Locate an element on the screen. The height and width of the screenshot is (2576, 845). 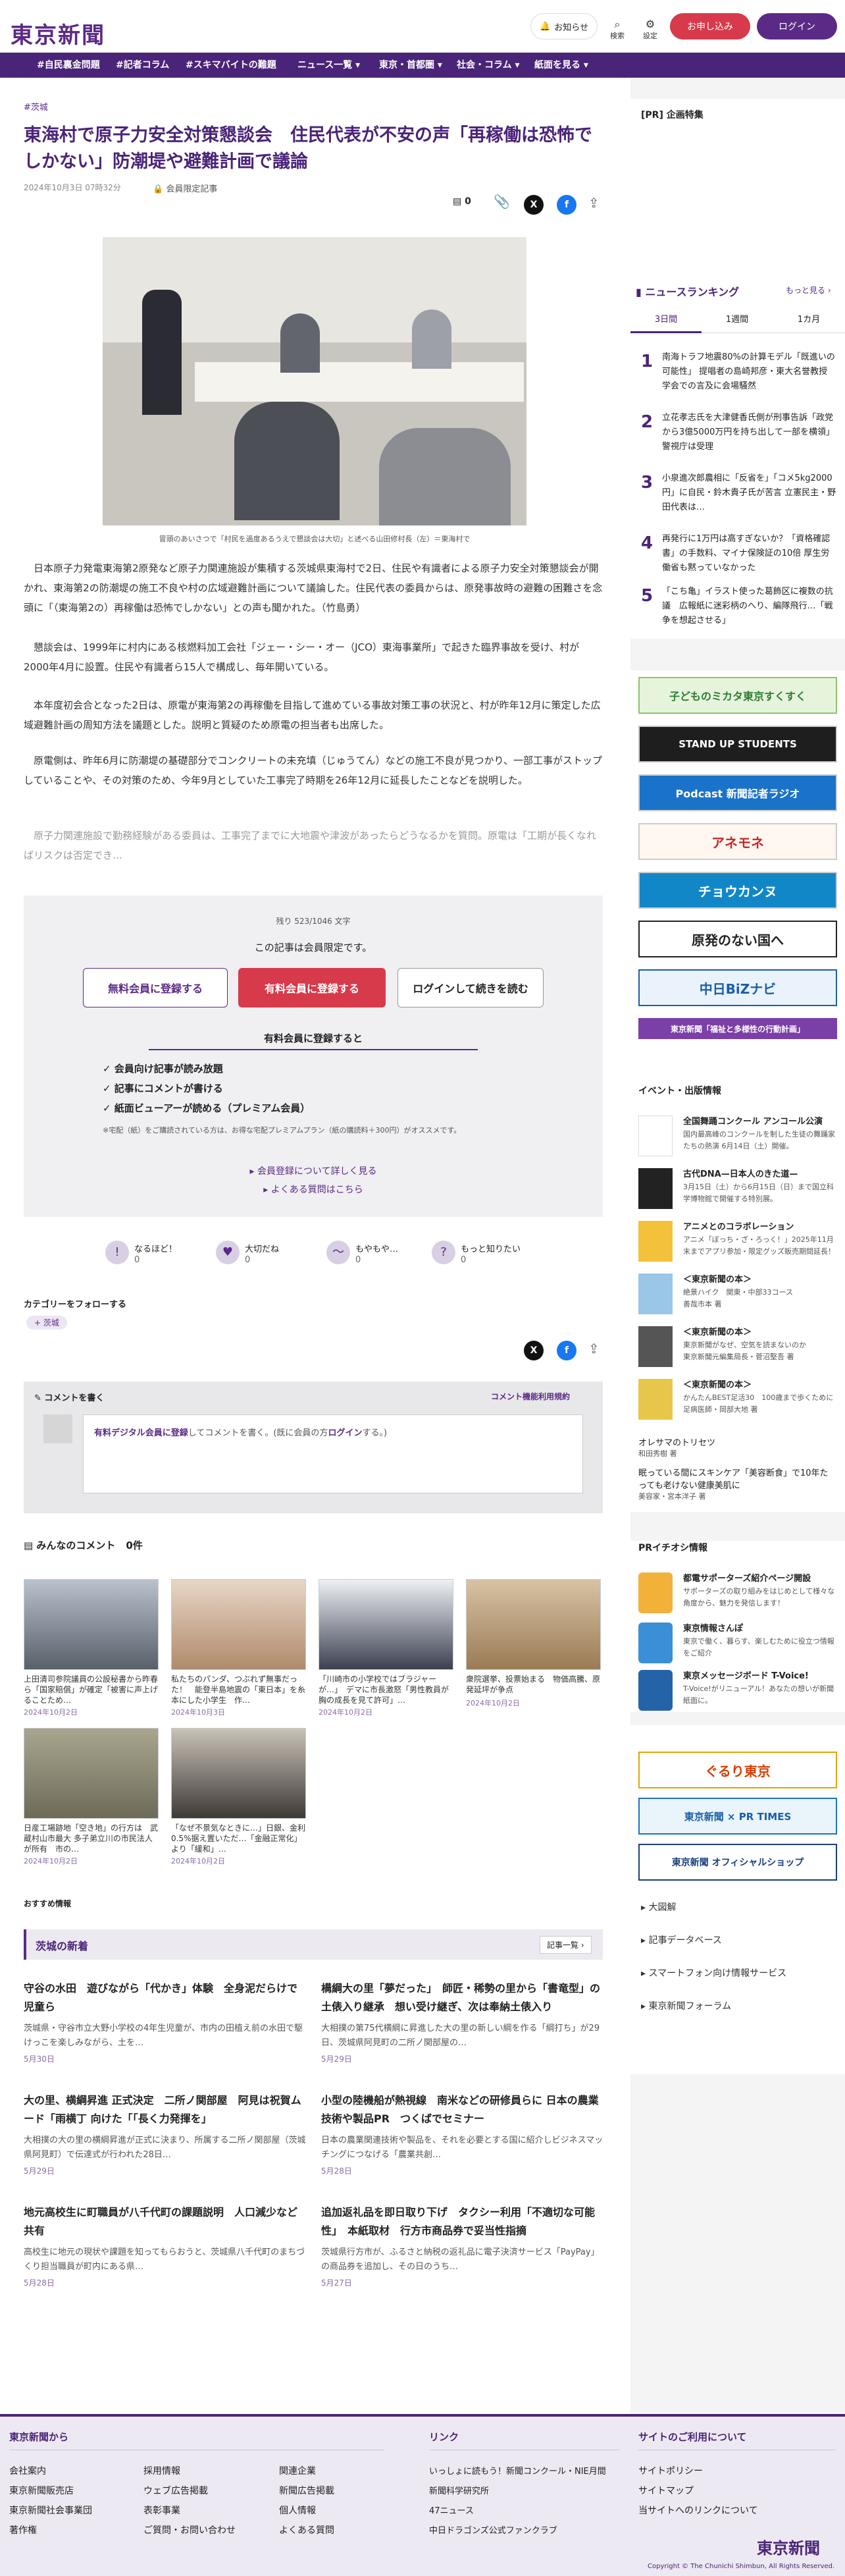
banner-welfare-plan: 東京新聞「福祉と多様性の行動計画」 is located at coordinates (738, 1028).